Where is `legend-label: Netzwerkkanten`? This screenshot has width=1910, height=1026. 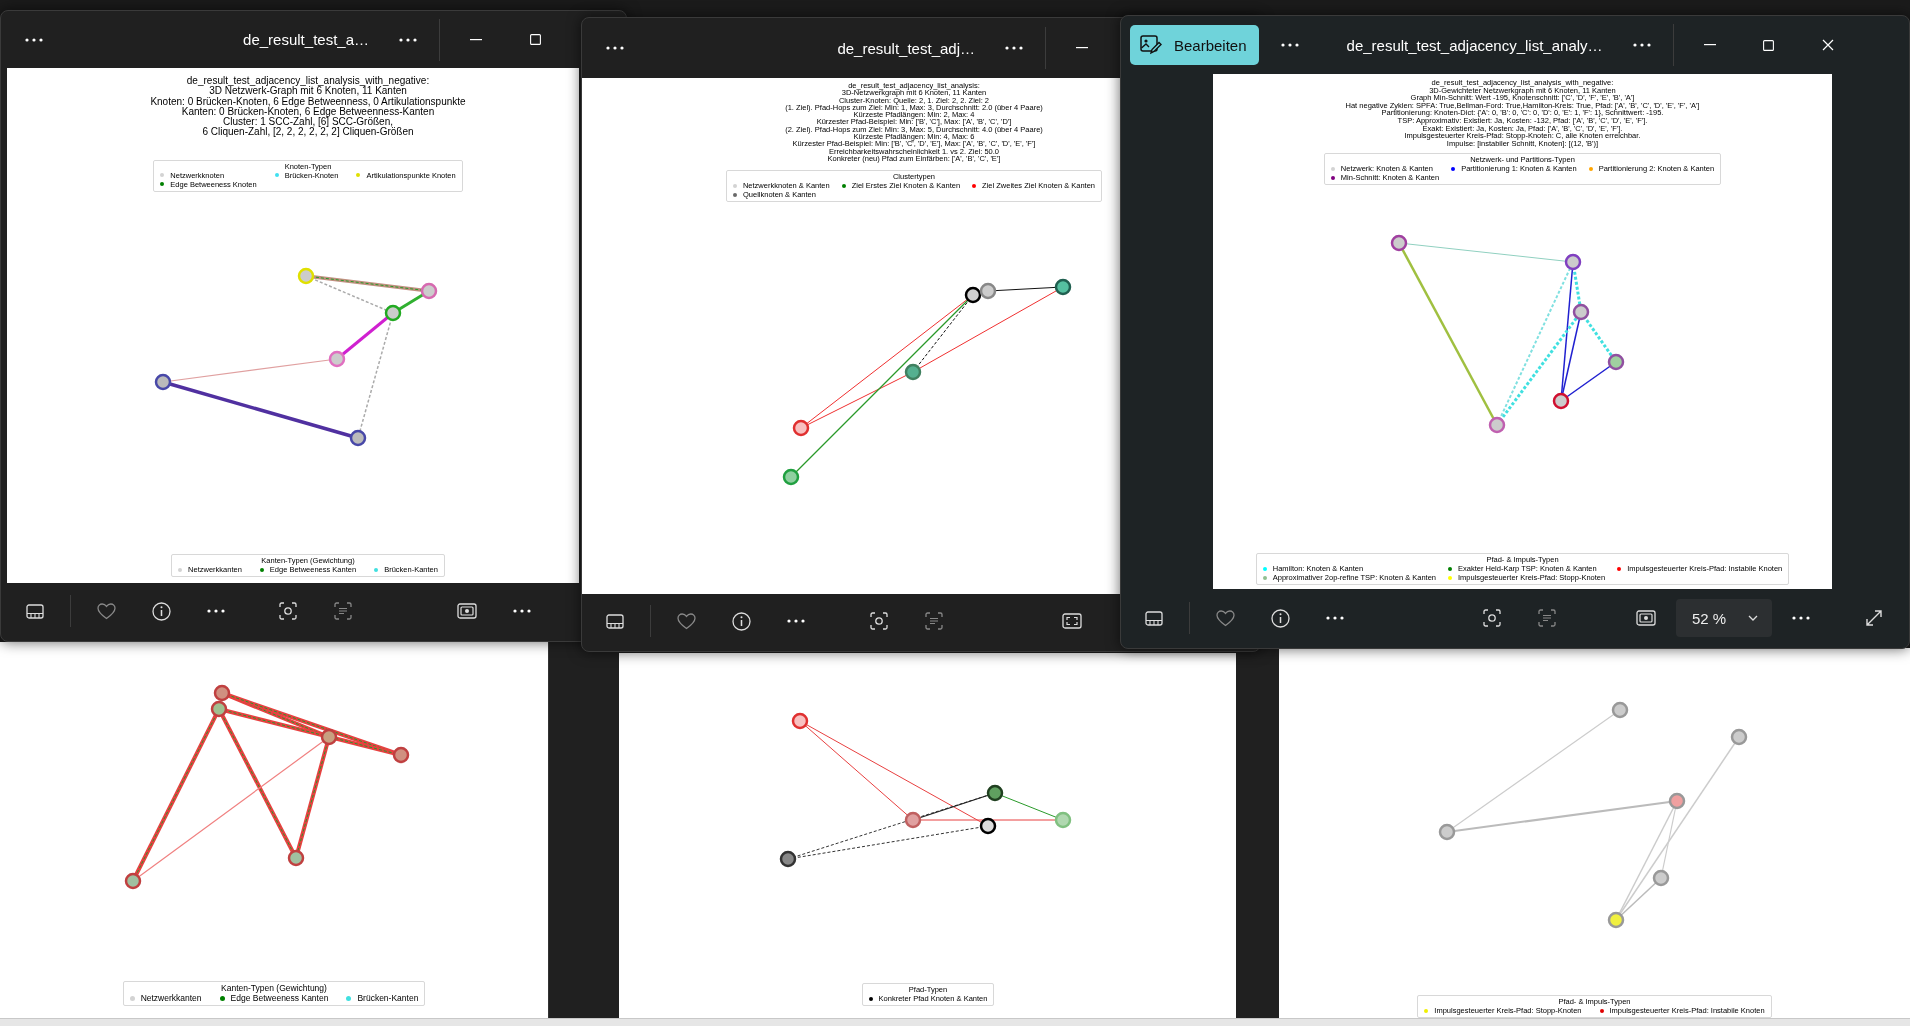 legend-label: Netzwerkkanten is located at coordinates (171, 998).